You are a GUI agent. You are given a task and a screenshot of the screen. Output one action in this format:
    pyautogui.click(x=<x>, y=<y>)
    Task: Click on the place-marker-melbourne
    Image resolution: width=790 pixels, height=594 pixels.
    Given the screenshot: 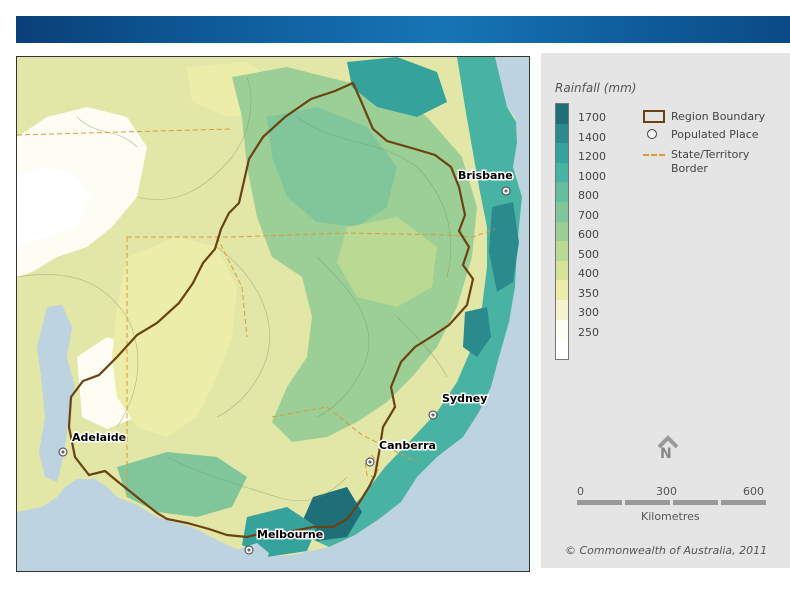 What is the action you would take?
    pyautogui.click(x=249, y=550)
    